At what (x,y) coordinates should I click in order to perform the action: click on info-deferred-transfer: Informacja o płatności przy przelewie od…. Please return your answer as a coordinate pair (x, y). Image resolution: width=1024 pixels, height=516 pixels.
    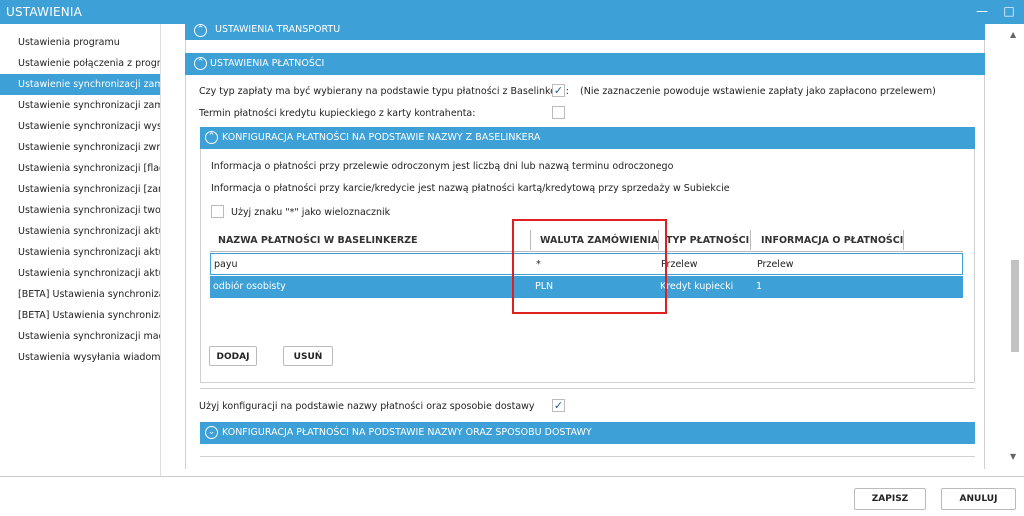
    Looking at the image, I should click on (442, 166).